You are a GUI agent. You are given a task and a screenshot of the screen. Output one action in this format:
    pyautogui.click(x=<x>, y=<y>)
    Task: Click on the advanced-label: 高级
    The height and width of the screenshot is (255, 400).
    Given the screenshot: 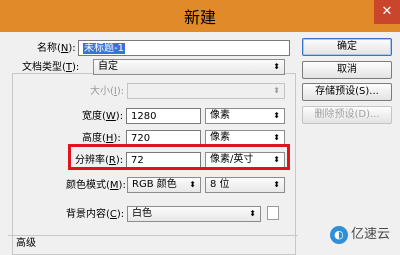 What is the action you would take?
    pyautogui.click(x=26, y=243)
    